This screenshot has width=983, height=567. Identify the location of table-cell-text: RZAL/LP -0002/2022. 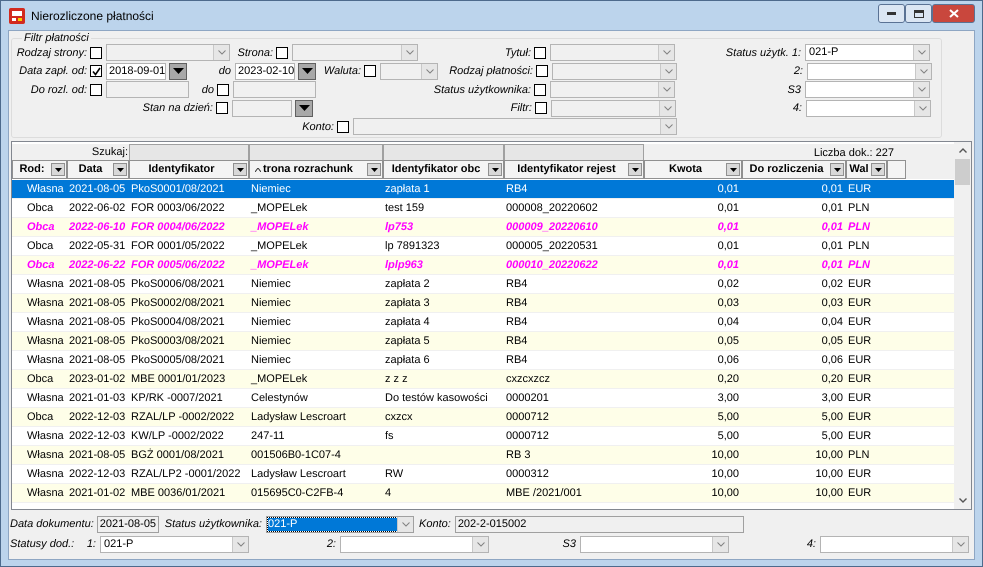
(182, 417).